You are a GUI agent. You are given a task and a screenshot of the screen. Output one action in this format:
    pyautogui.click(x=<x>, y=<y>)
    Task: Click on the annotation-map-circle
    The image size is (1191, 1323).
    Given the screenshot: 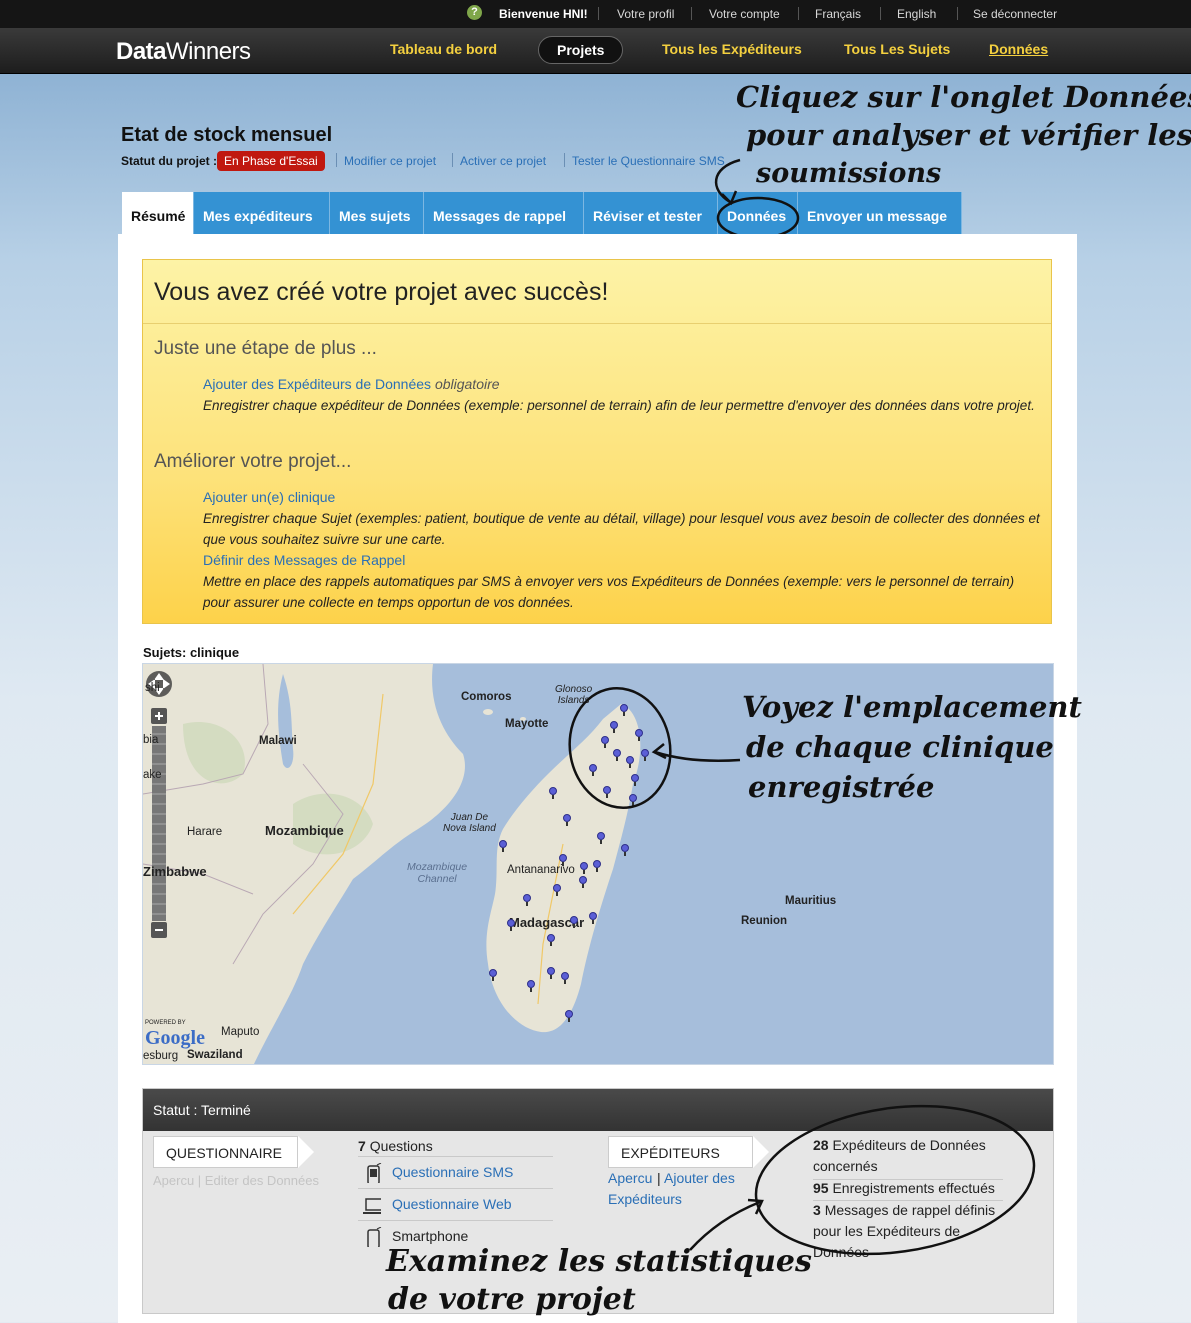 What is the action you would take?
    pyautogui.click(x=654, y=748)
    